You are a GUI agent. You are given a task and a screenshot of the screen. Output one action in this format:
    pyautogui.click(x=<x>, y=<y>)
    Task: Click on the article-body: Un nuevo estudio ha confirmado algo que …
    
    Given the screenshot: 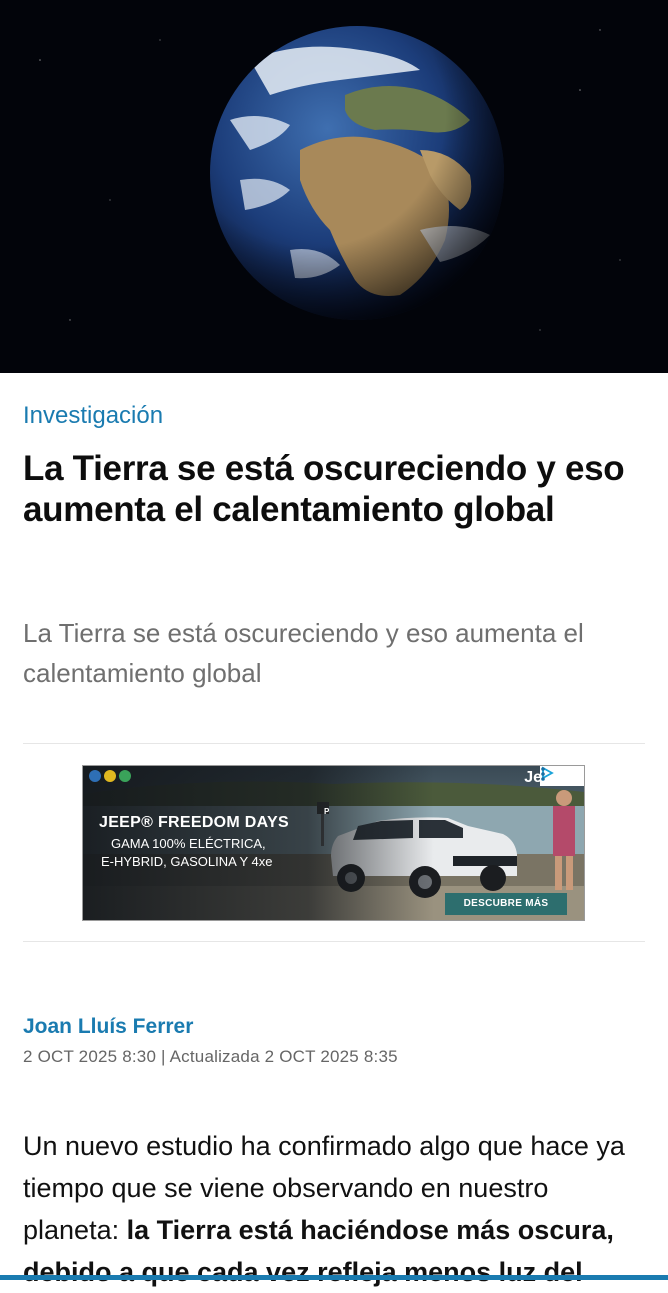 What is the action you would take?
    pyautogui.click(x=334, y=1209)
    